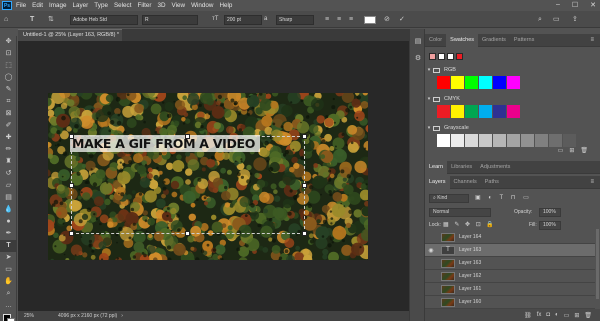 This screenshot has width=600, height=321. Describe the element at coordinates (8, 138) in the screenshot. I see `healing-icon: ✚` at that location.